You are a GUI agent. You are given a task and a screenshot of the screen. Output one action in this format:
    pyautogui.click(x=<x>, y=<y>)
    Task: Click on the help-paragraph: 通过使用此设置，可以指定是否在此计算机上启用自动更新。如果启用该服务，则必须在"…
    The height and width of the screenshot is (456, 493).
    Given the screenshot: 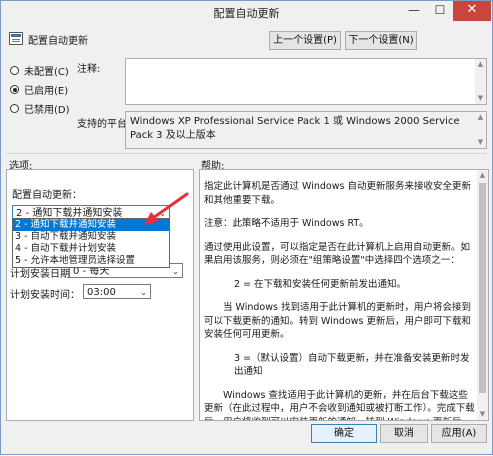 What is the action you would take?
    pyautogui.click(x=337, y=254)
    